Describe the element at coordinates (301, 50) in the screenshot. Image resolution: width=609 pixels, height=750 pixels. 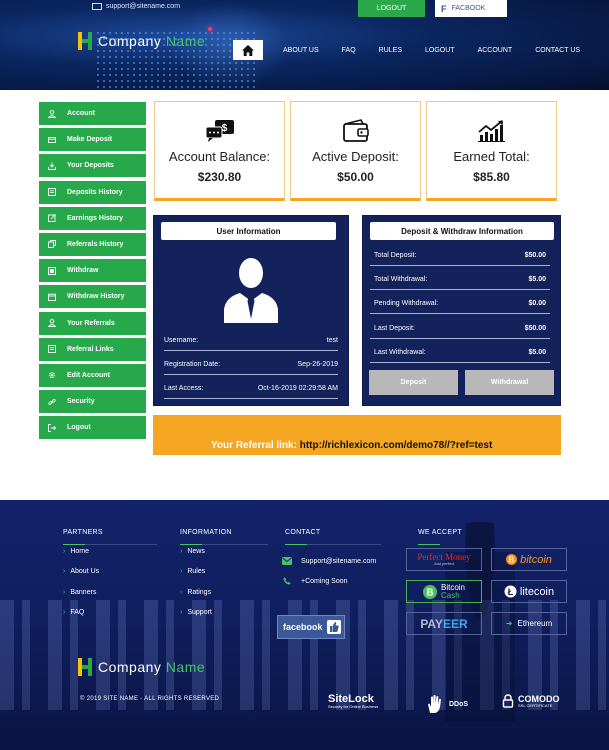
I see `nav-about-us: ABOUT US` at that location.